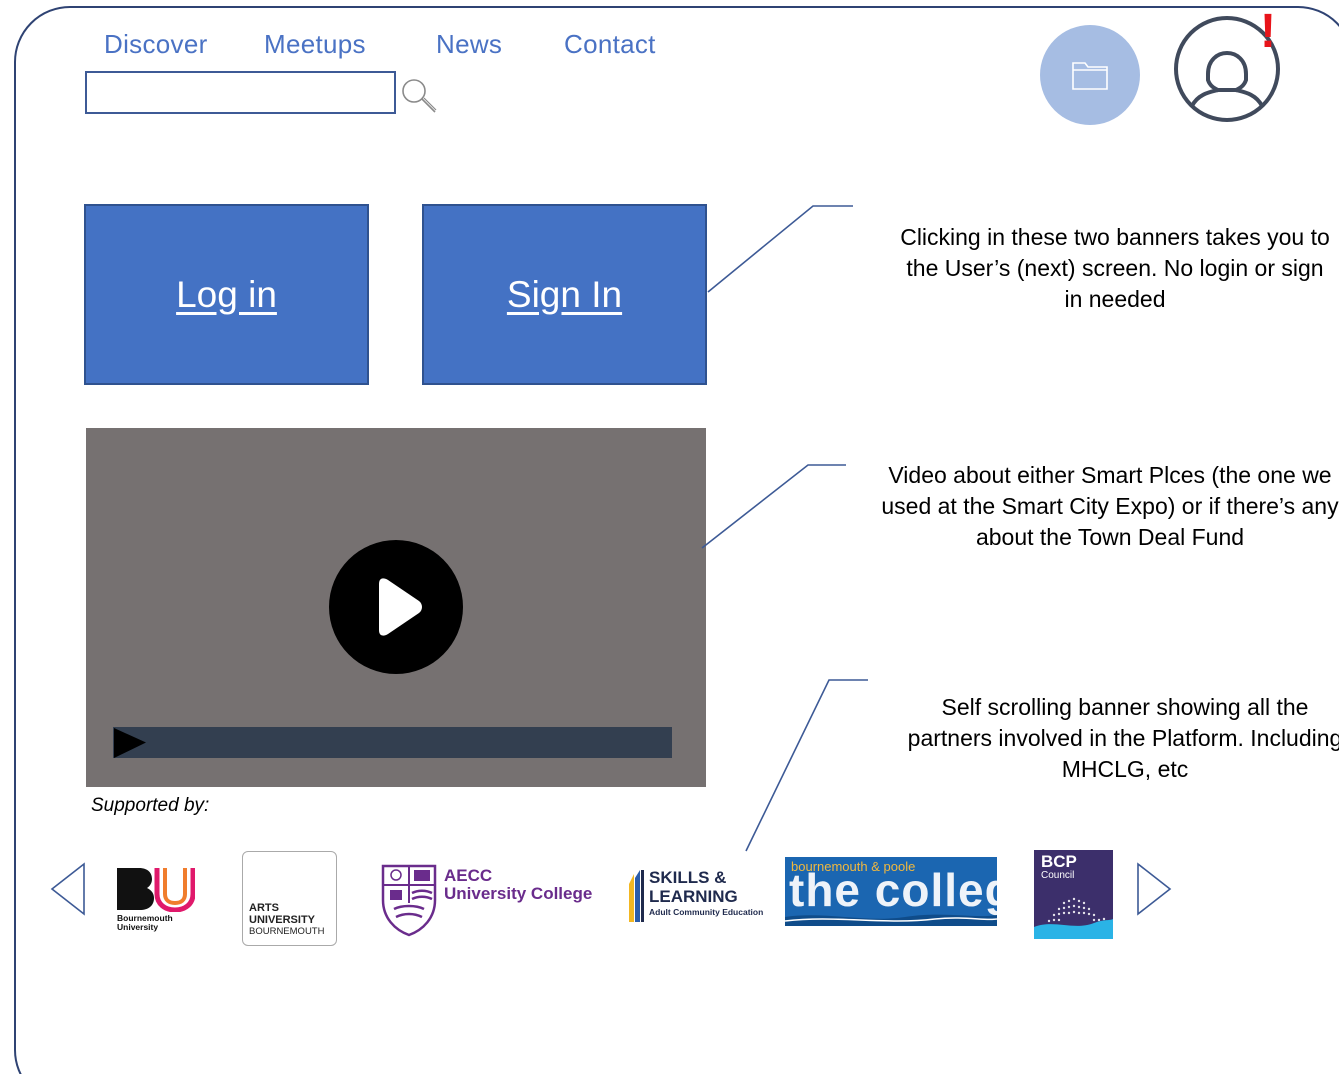 The image size is (1339, 1074). I want to click on login-link: Log in, so click(226, 295).